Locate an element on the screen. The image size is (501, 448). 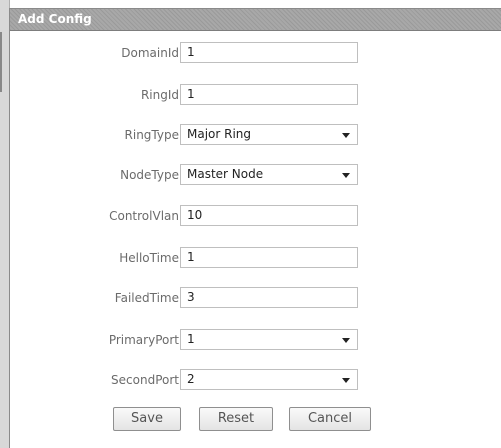
form-row-ringid: RingId 1 is located at coordinates (255, 95).